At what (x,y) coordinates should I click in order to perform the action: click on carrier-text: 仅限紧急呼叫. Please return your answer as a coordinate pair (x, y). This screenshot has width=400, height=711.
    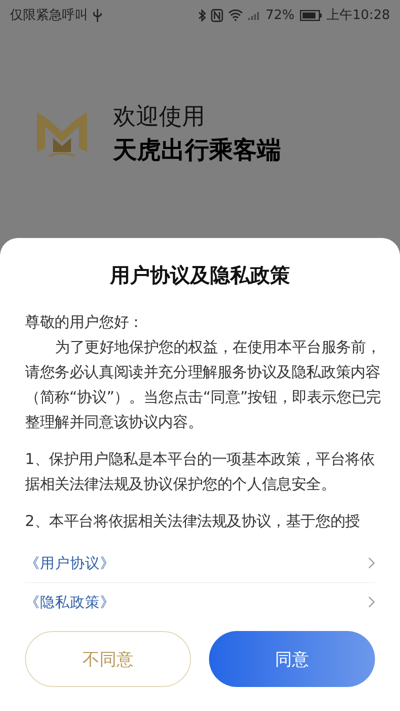
    Looking at the image, I should click on (49, 15).